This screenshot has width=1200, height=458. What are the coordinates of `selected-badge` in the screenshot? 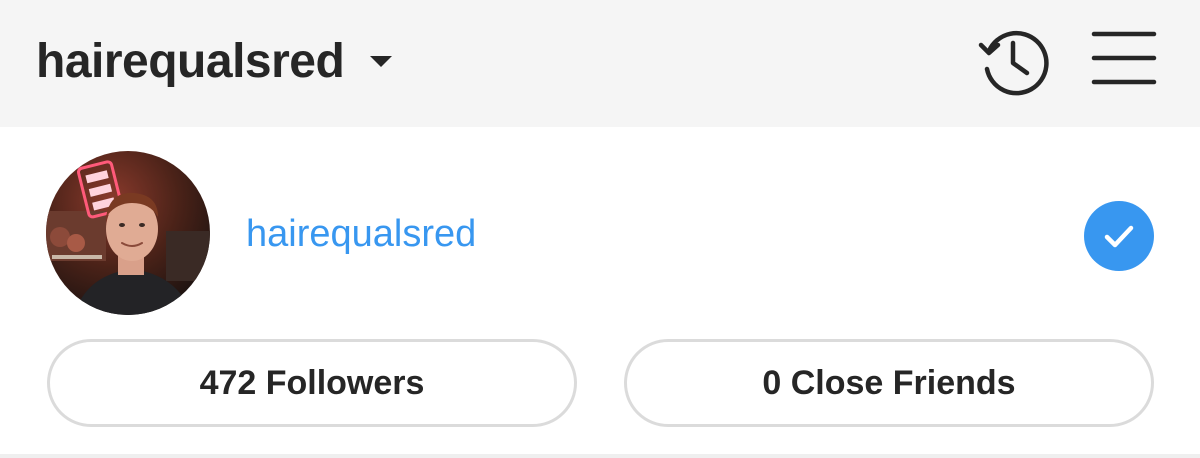 It's located at (1119, 236).